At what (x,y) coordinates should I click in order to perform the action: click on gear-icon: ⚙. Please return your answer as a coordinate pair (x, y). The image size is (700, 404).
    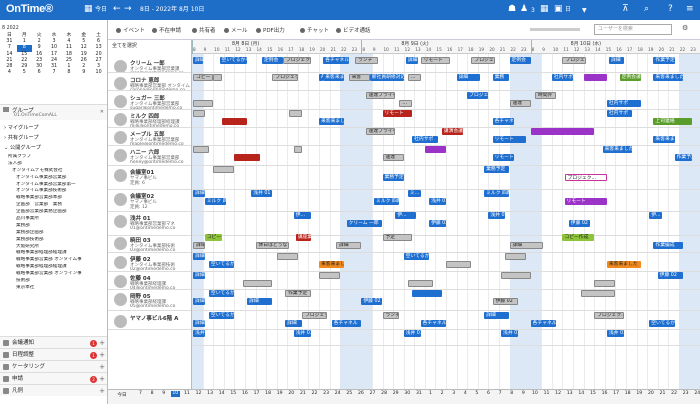
    Looking at the image, I should click on (685, 28).